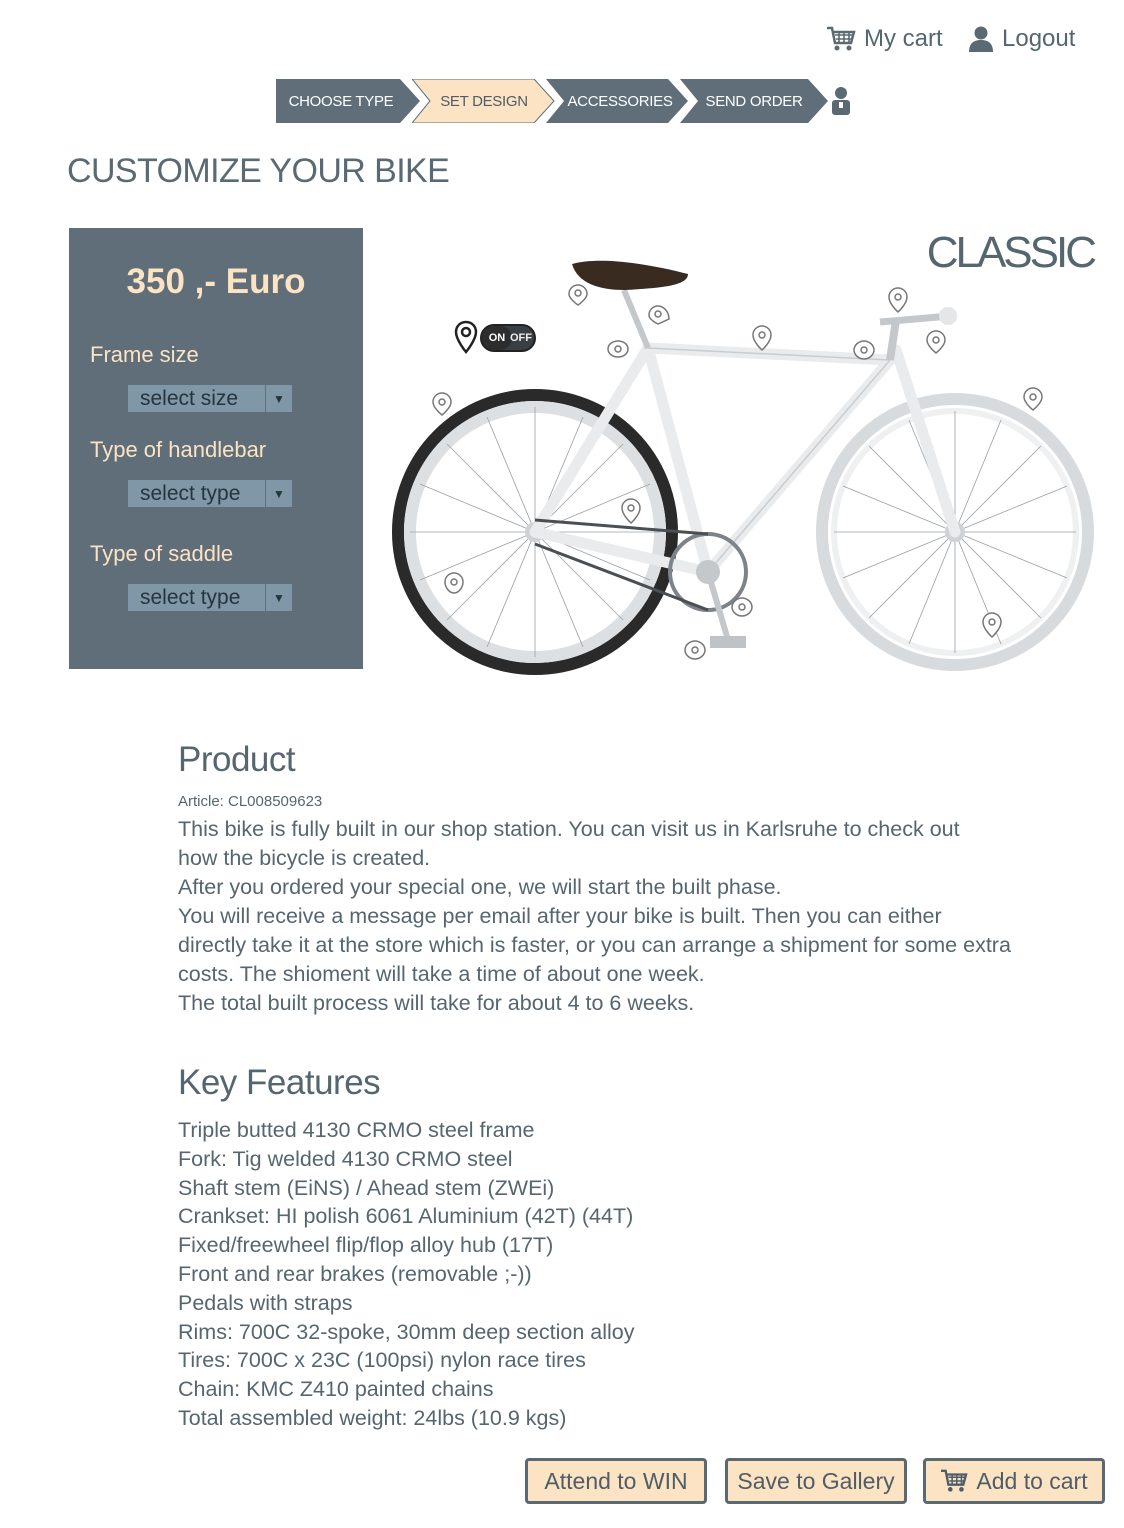 The image size is (1124, 1528). What do you see at coordinates (190, 597) in the screenshot?
I see `saddle-value: select type` at bounding box center [190, 597].